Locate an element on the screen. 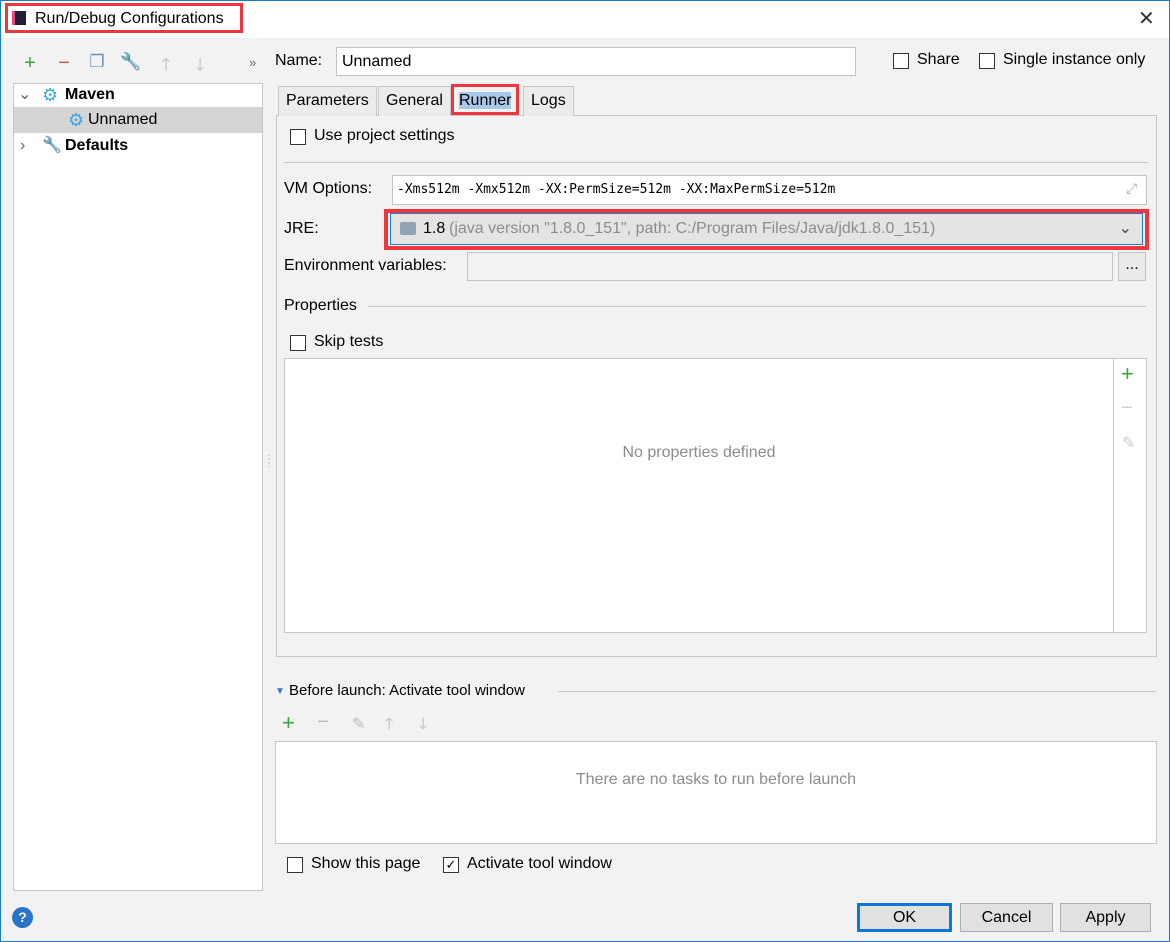 The image size is (1170, 942). arrow-up-icon: 🡑 is located at coordinates (166, 66).